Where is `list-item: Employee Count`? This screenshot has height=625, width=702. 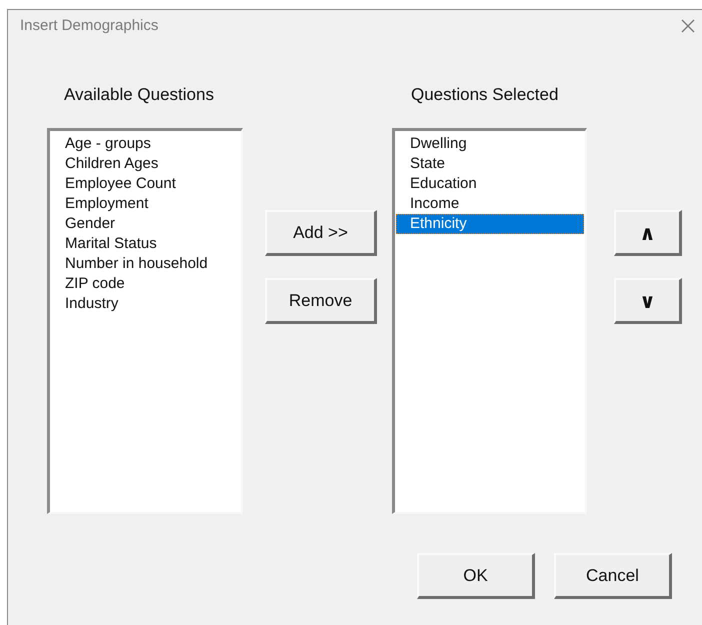
list-item: Employee Count is located at coordinates (145, 184).